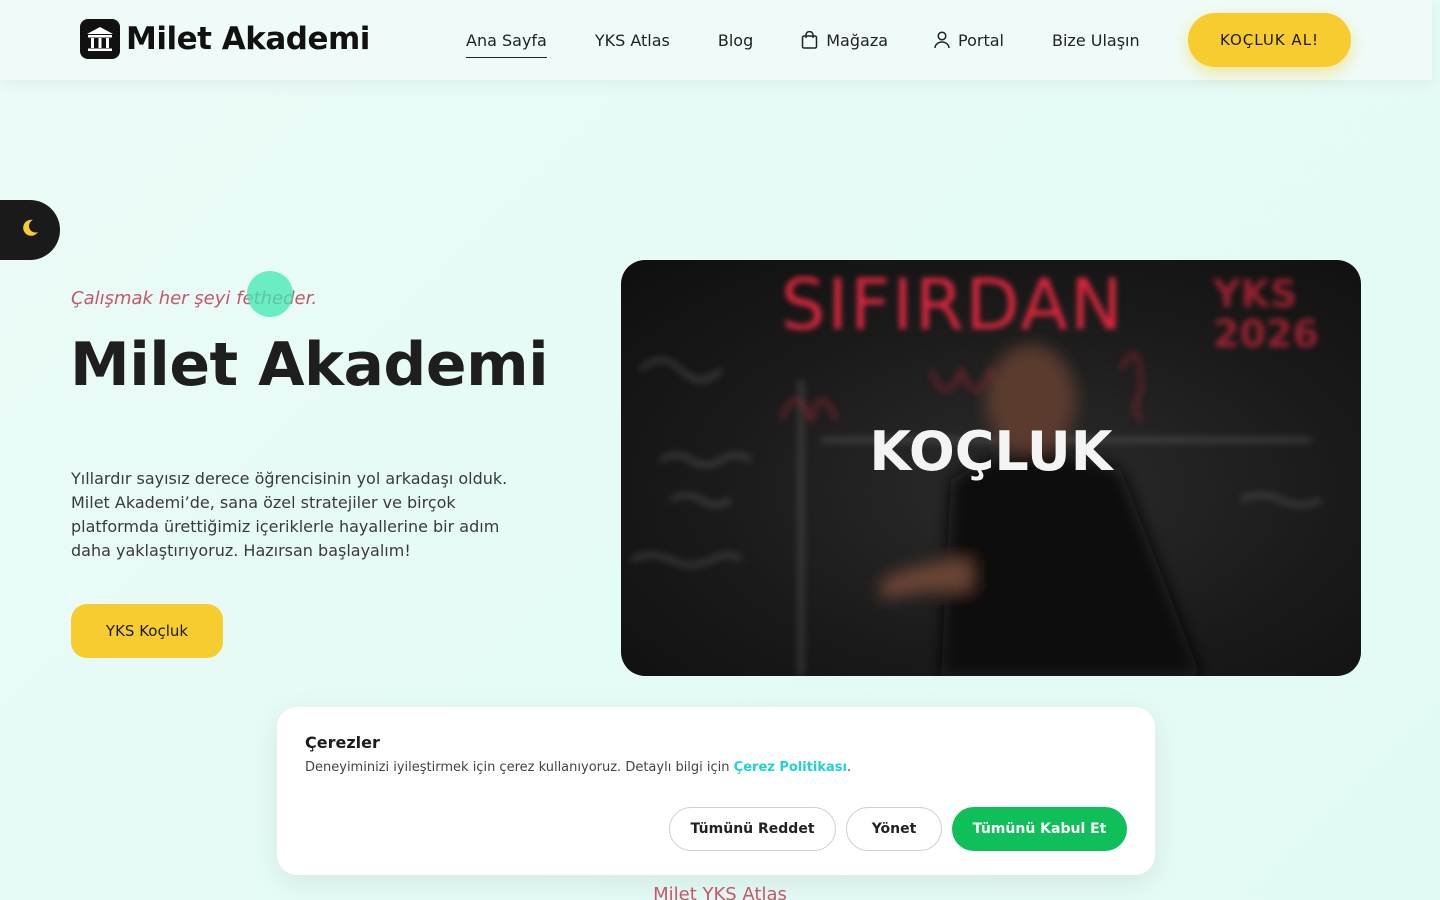 Image resolution: width=1440 pixels, height=900 pixels. Describe the element at coordinates (309, 365) in the screenshot. I see `hero-title: Milet Akademi` at that location.